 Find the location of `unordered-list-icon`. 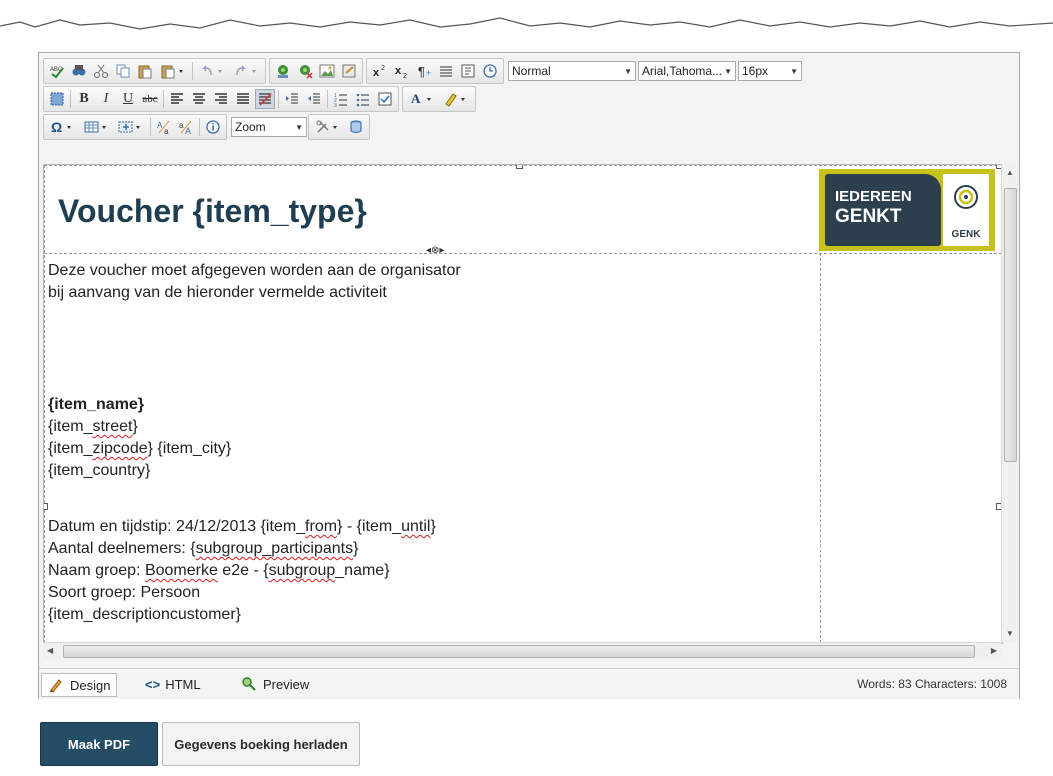

unordered-list-icon is located at coordinates (363, 99).